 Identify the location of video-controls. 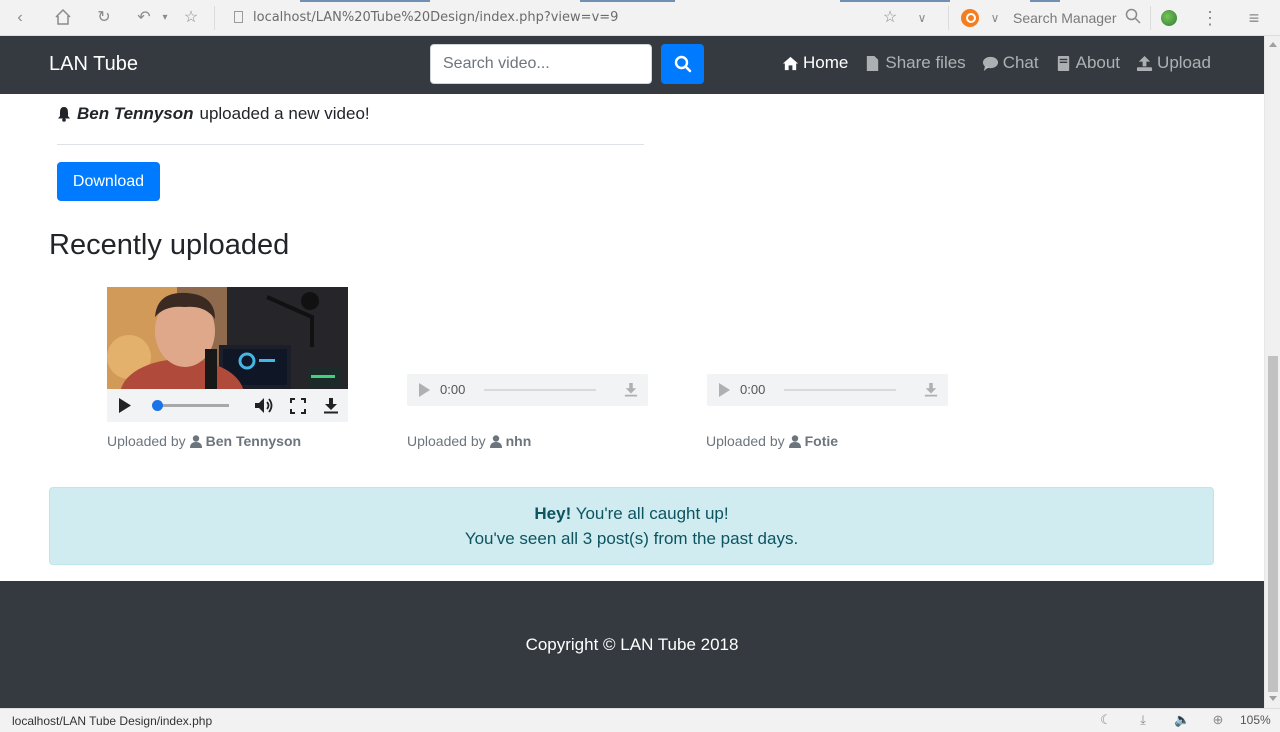
(227, 405).